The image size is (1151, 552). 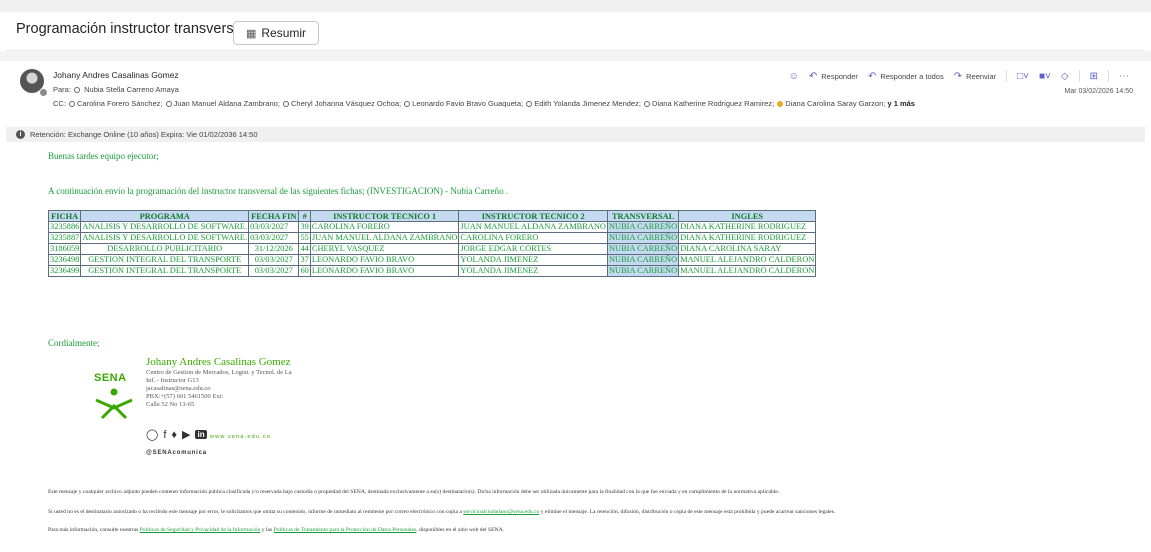 I want to click on summarize-icon: ▦, so click(x=251, y=33).